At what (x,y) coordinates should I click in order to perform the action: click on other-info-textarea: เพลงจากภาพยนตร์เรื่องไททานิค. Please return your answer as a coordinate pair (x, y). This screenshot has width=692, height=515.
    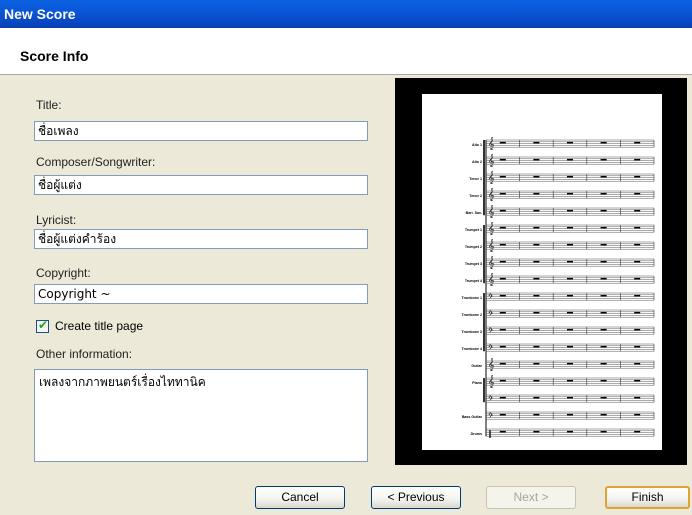
    Looking at the image, I should click on (201, 415).